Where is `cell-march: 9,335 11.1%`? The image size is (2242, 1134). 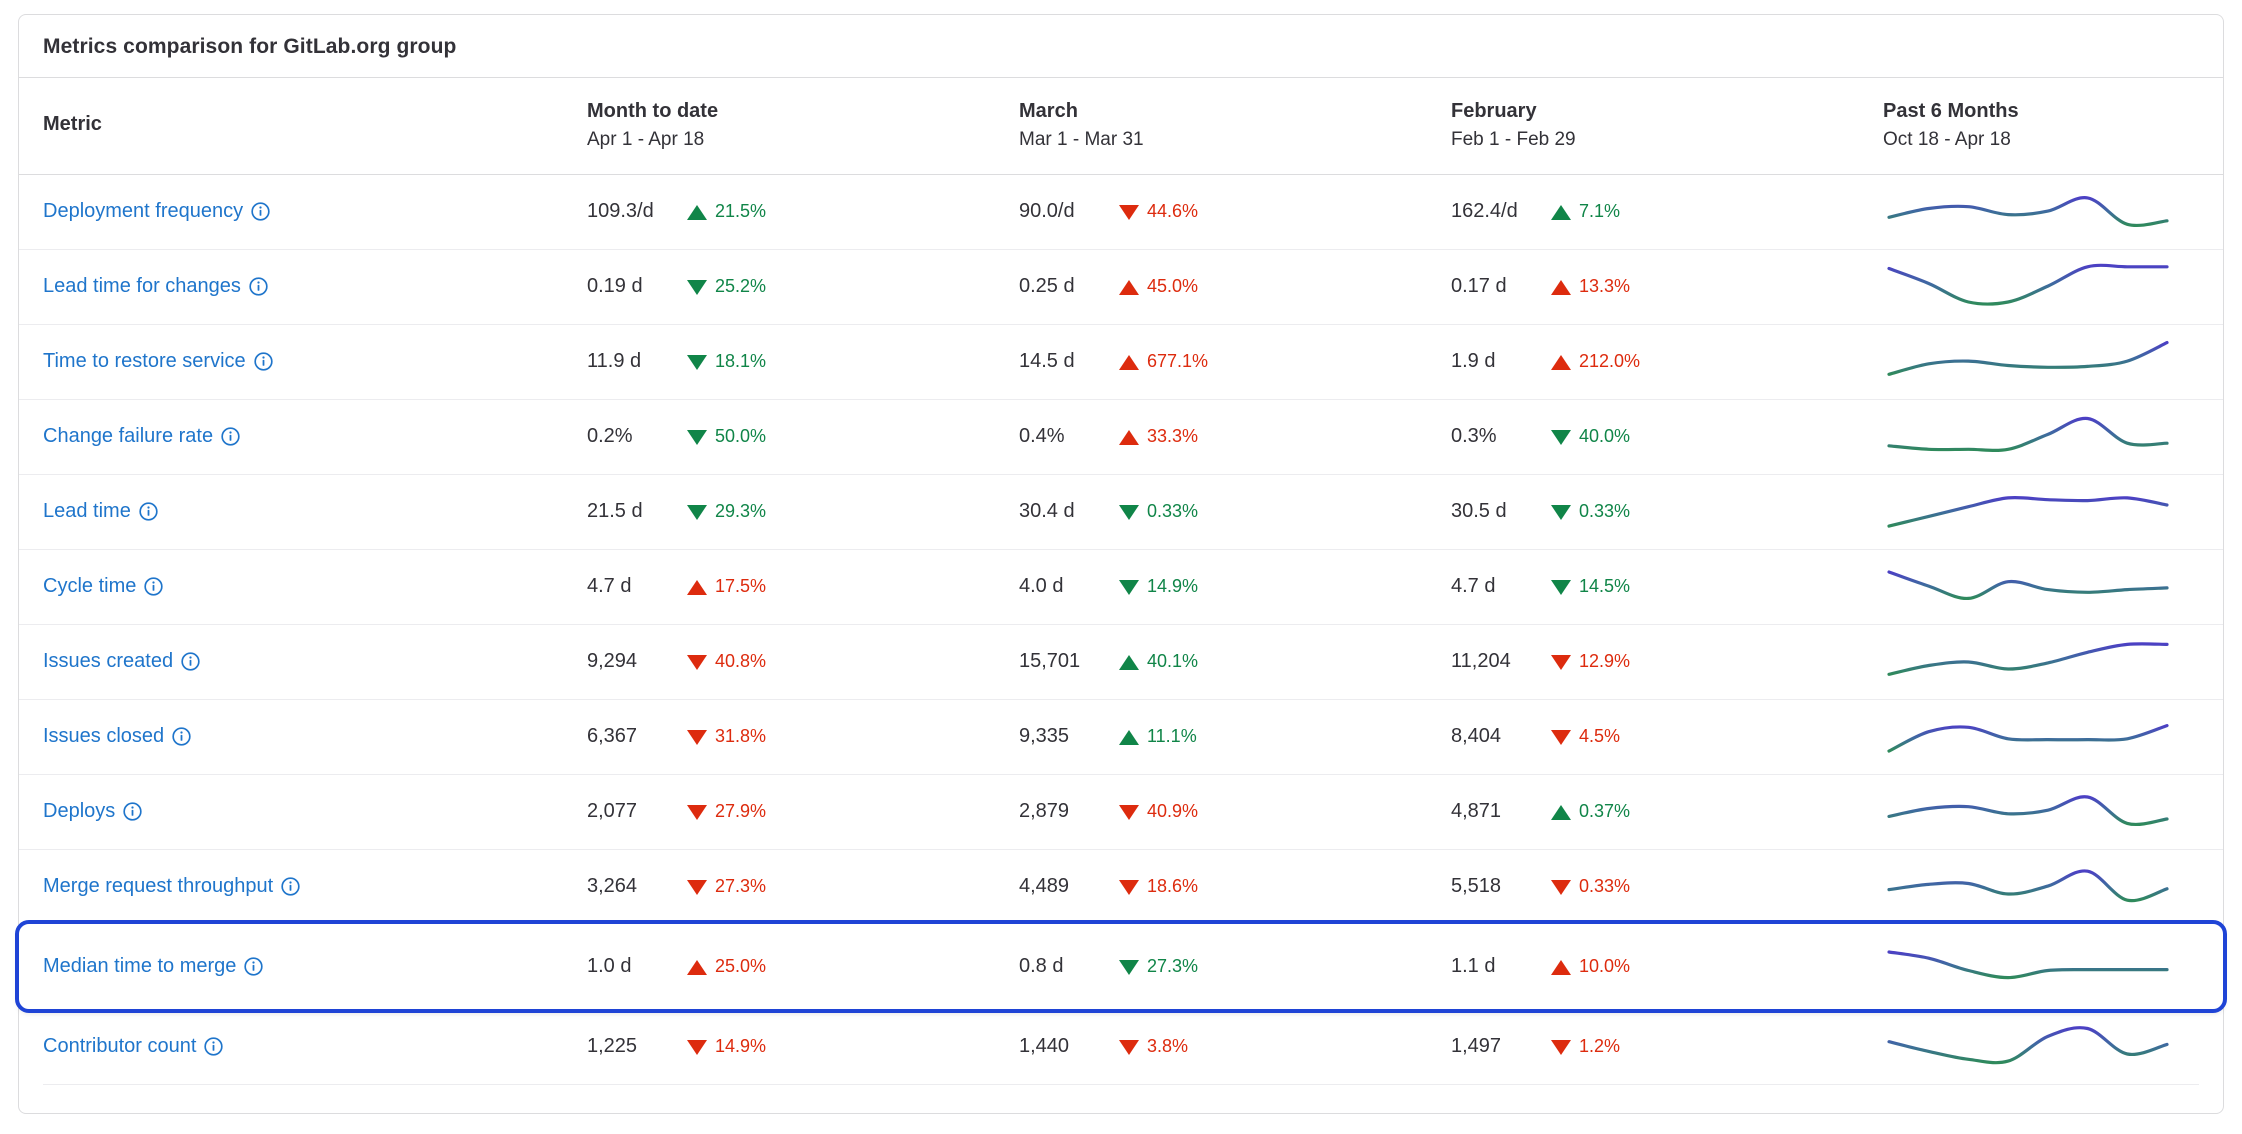 cell-march: 9,335 11.1% is located at coordinates (1227, 736).